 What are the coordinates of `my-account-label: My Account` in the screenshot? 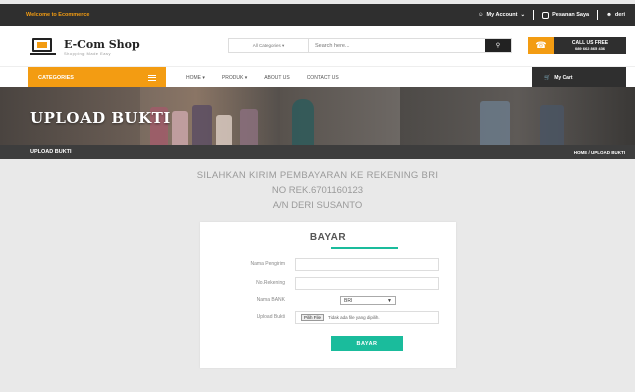 It's located at (502, 15).